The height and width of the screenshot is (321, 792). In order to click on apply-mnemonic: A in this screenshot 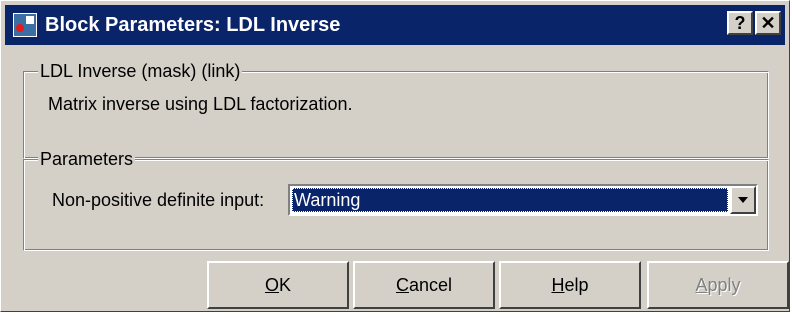, I will do `click(701, 285)`.